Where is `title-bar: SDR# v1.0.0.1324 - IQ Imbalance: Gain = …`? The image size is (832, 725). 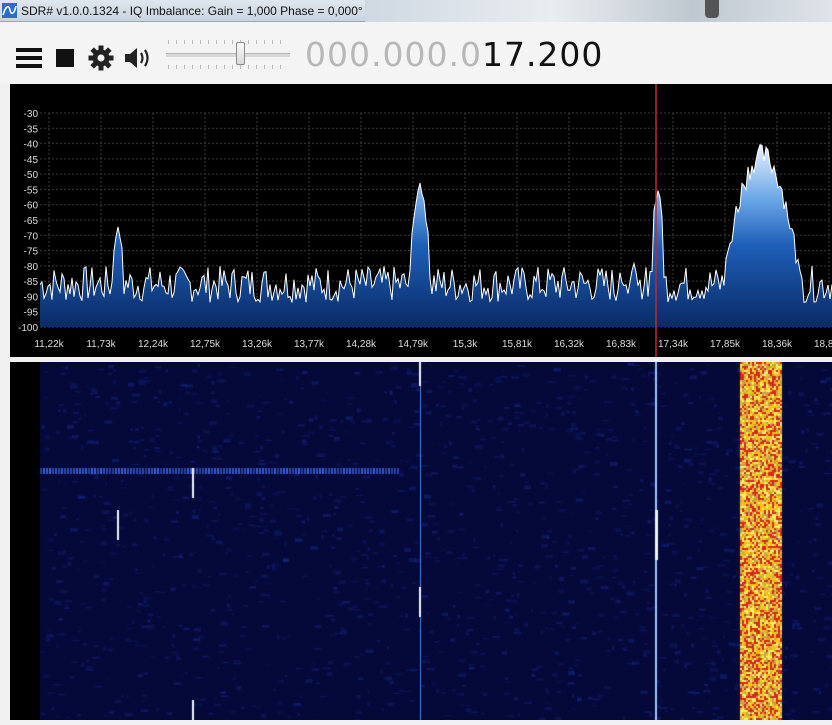 title-bar: SDR# v1.0.0.1324 - IQ Imbalance: Gain = … is located at coordinates (416, 11).